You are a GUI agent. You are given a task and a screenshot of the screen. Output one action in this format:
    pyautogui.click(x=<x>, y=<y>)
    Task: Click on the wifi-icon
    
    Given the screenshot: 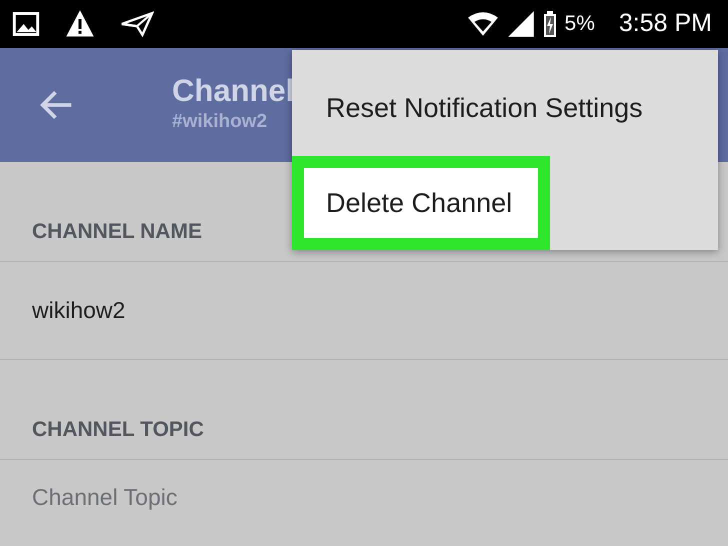 What is the action you would take?
    pyautogui.click(x=482, y=24)
    